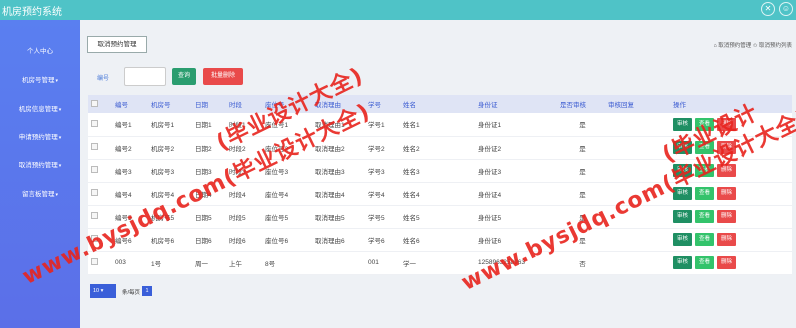  Describe the element at coordinates (117, 44) in the screenshot. I see `tab-cancel-booking: 取消预约管理` at that location.